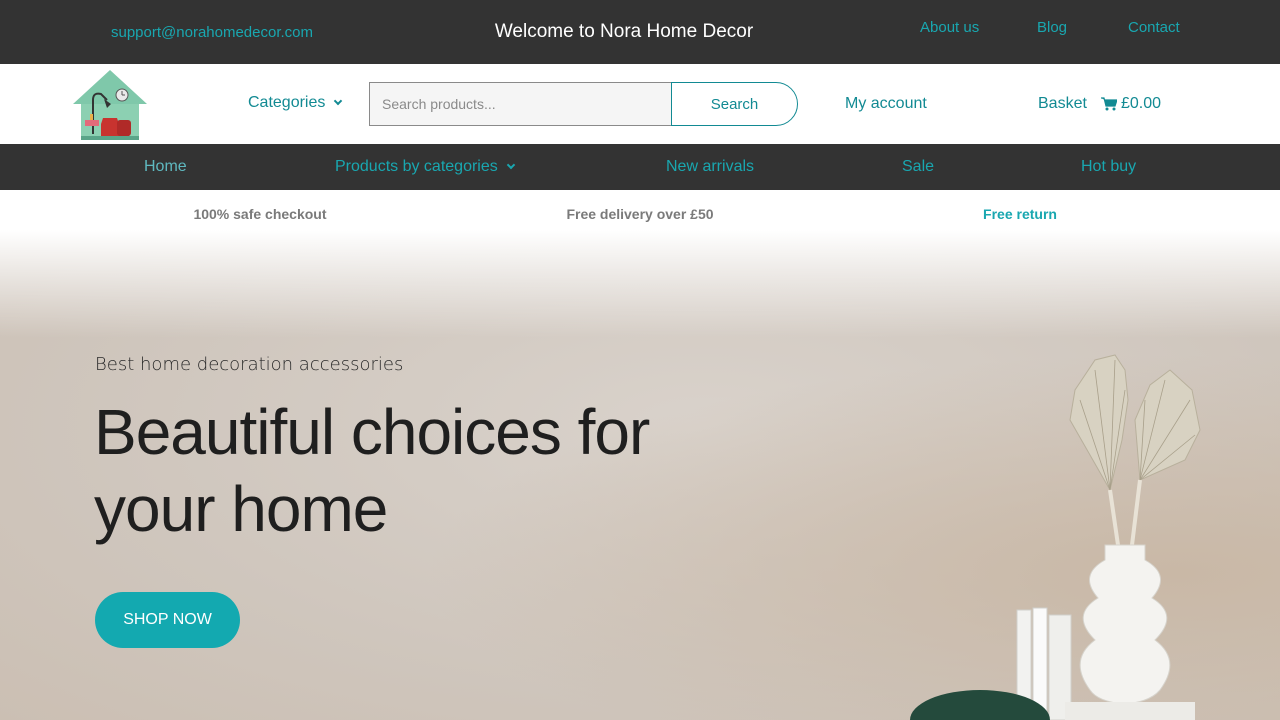 The width and height of the screenshot is (1280, 720). What do you see at coordinates (1055, 537) in the screenshot?
I see `vase-decoration-image` at bounding box center [1055, 537].